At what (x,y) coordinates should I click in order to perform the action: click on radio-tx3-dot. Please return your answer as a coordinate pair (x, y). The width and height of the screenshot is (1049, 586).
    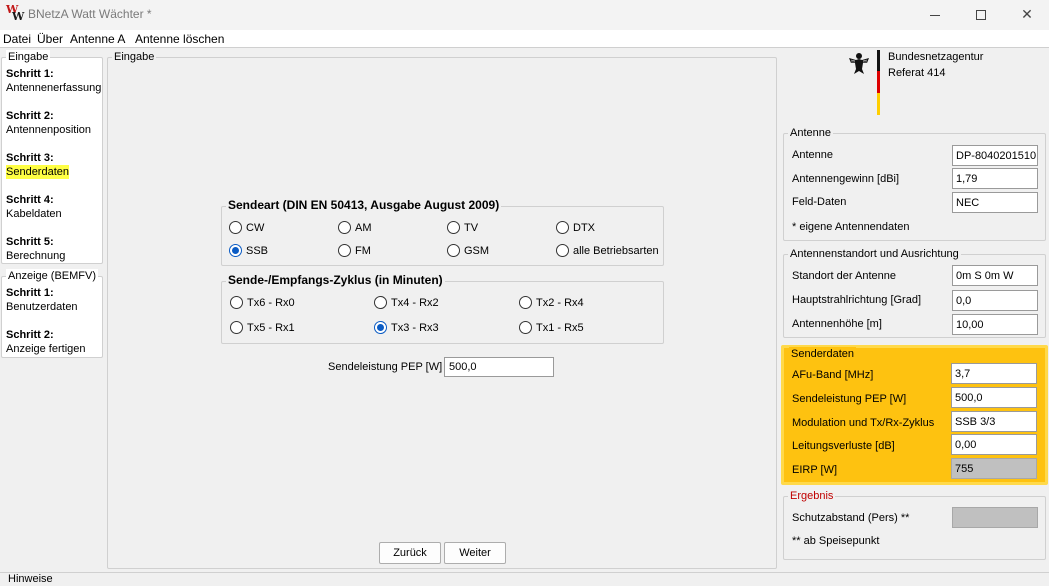
    Looking at the image, I should click on (380, 327).